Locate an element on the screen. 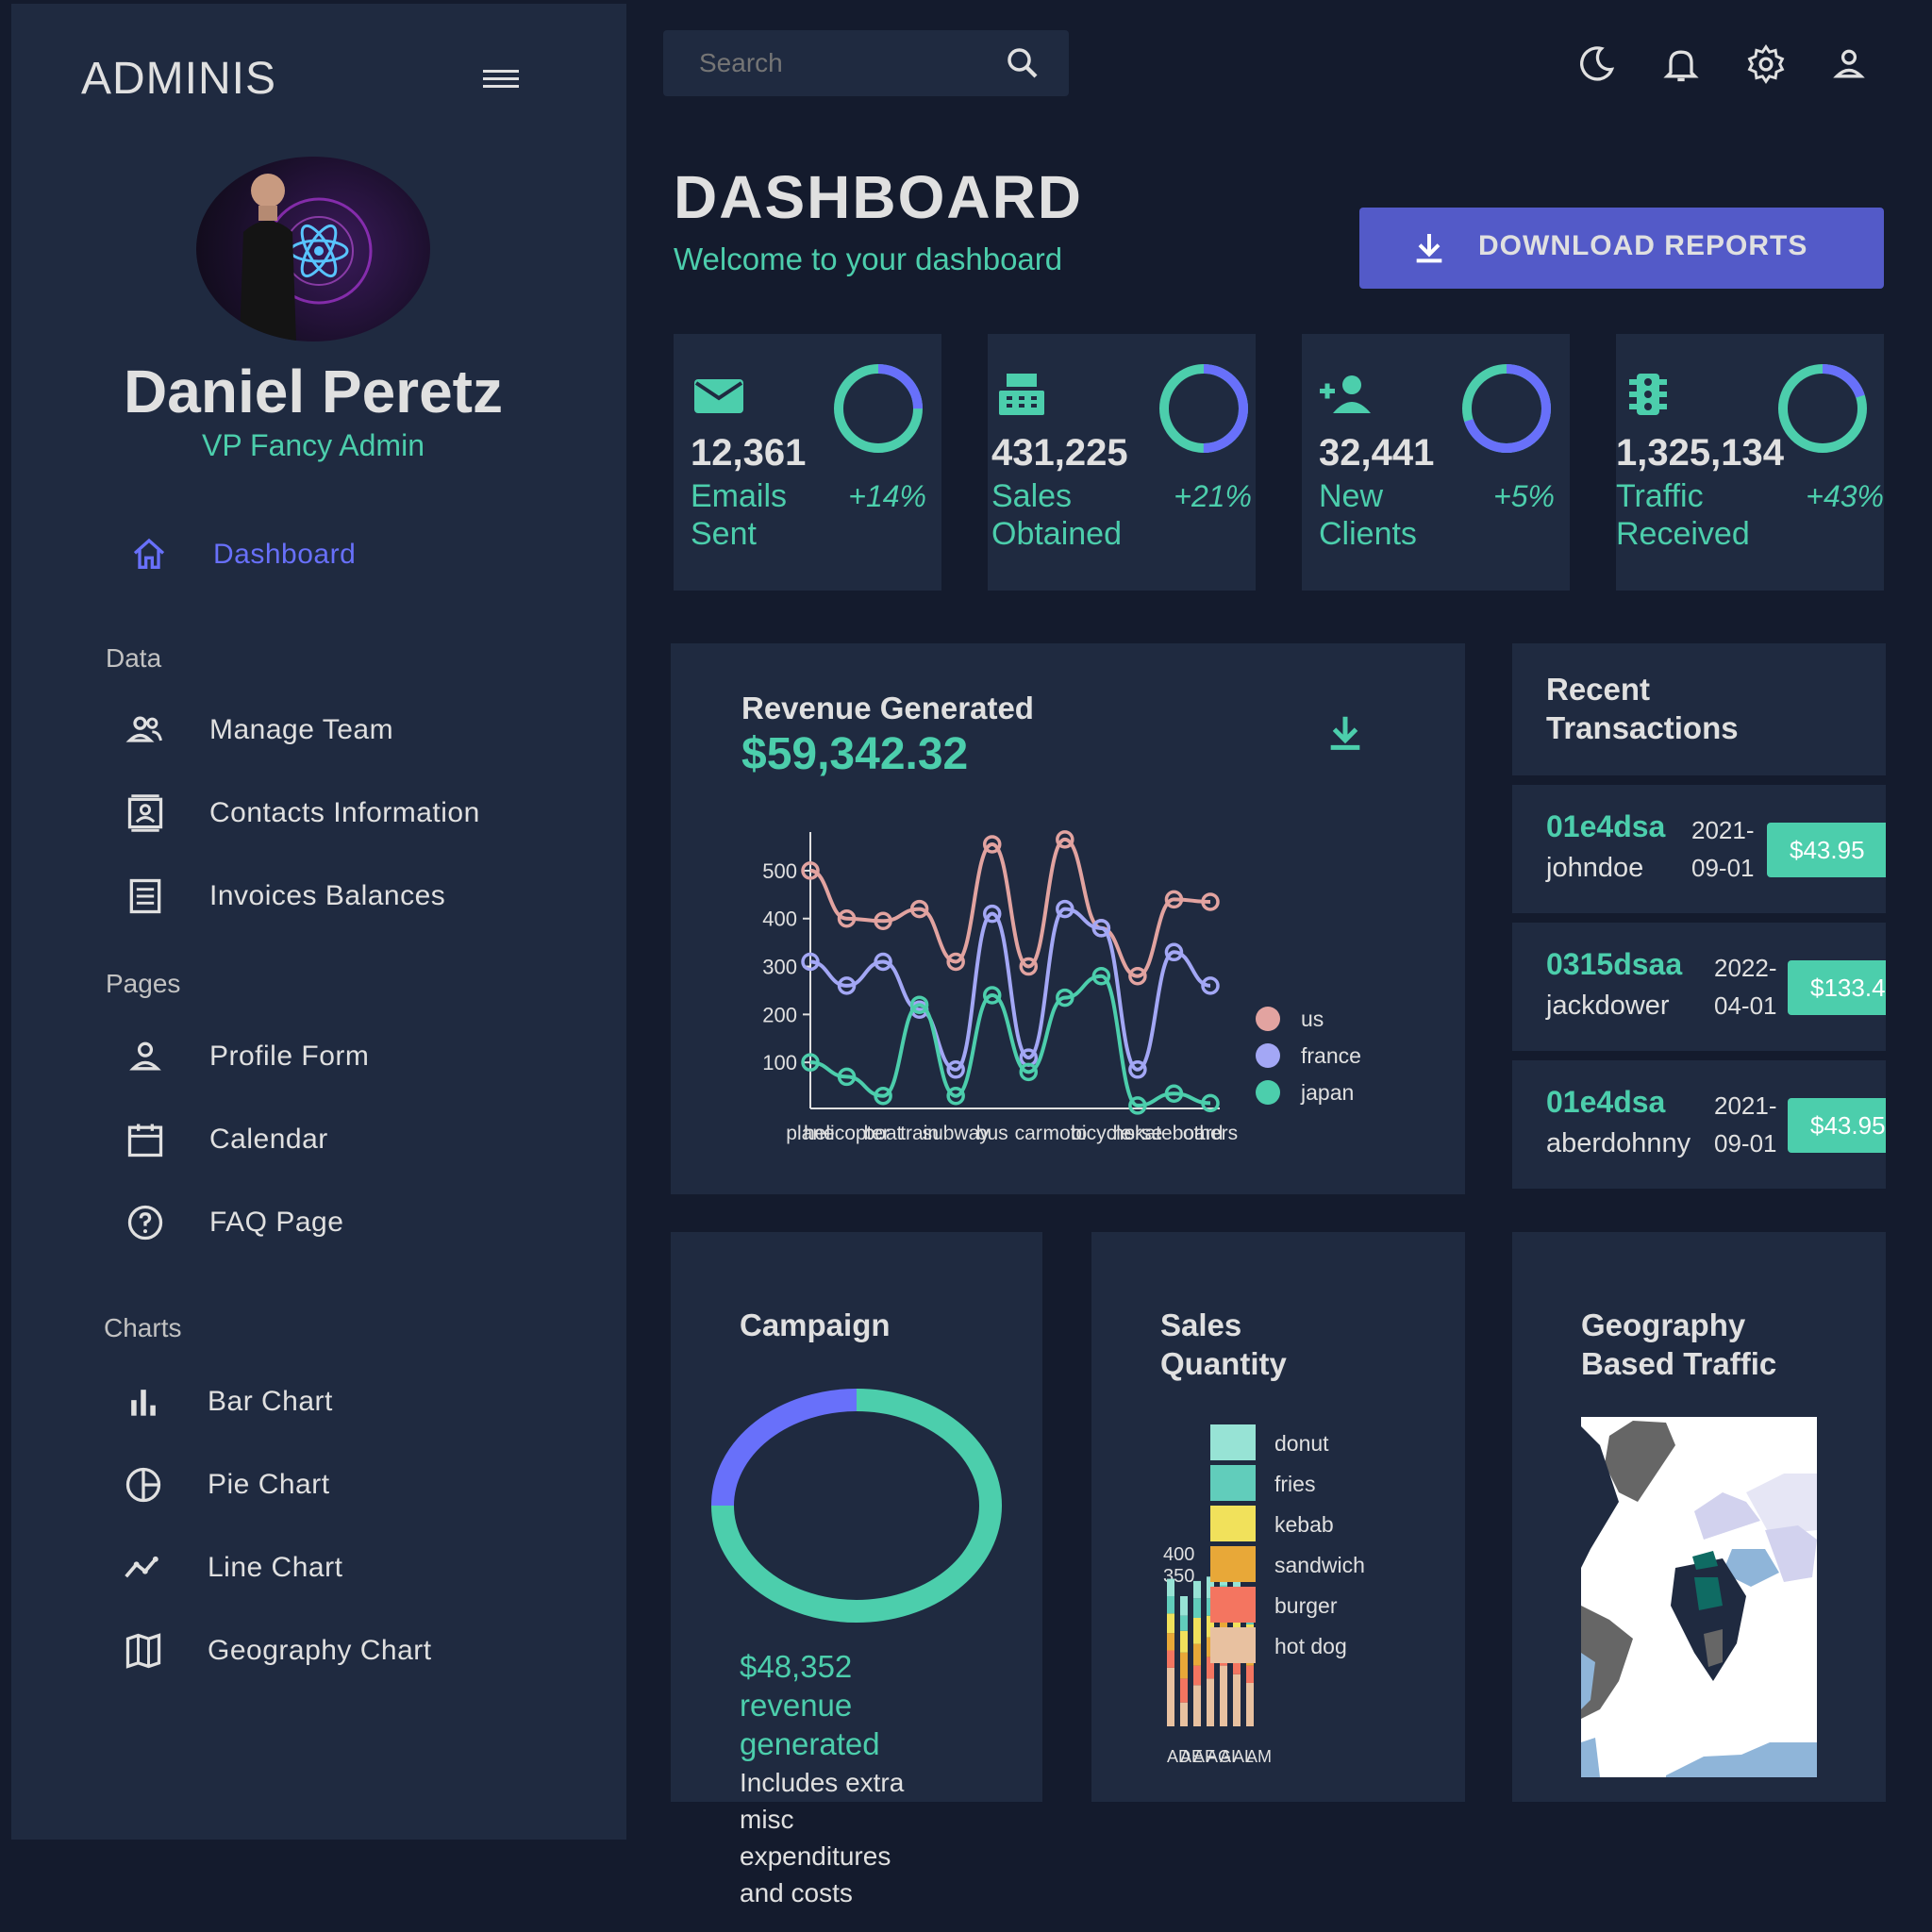 This screenshot has height=1932, width=1932. campaign-note-line2: misc is located at coordinates (767, 1819).